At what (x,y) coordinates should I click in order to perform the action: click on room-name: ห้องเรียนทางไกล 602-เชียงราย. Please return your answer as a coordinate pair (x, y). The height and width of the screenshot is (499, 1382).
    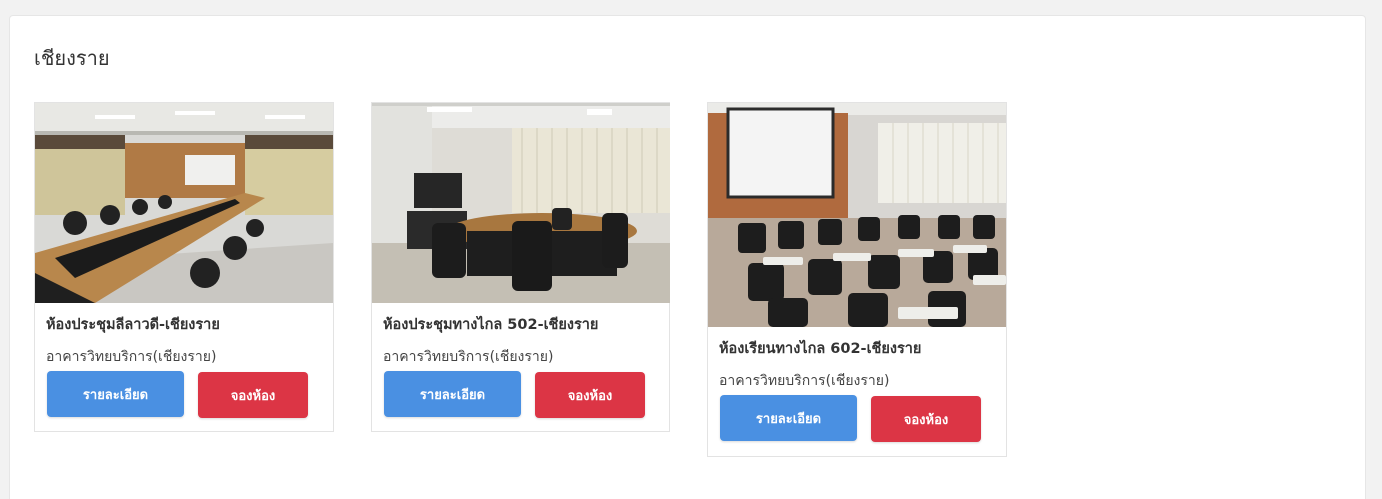
    Looking at the image, I should click on (820, 349).